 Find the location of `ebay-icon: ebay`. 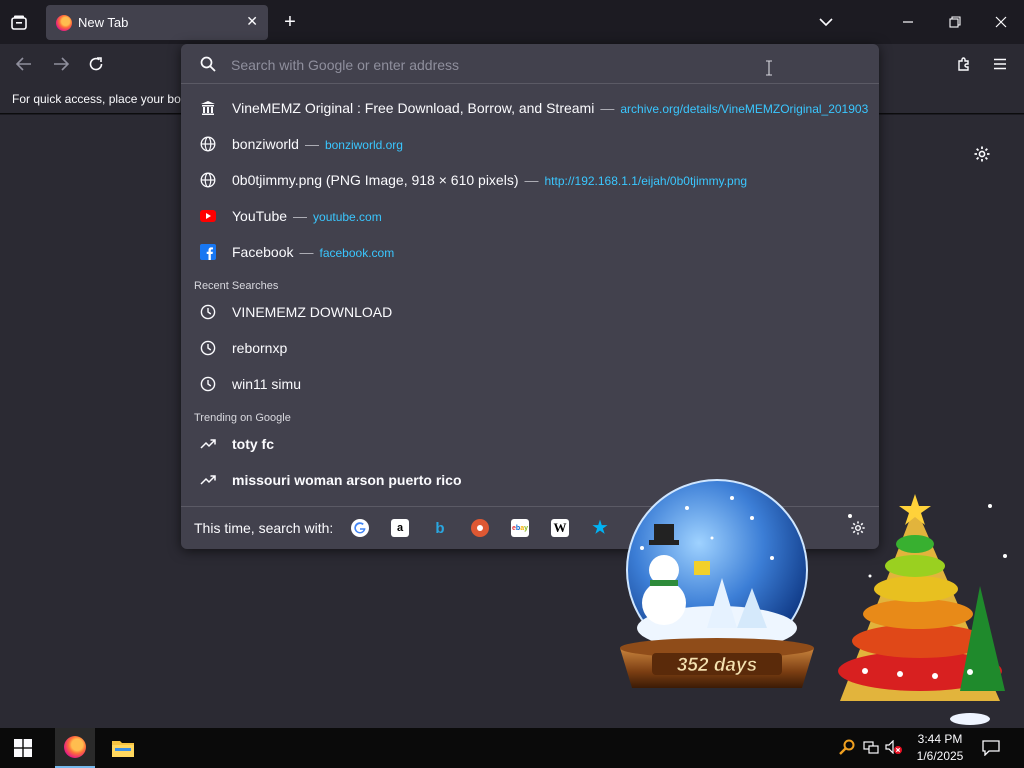

ebay-icon: ebay is located at coordinates (520, 528).